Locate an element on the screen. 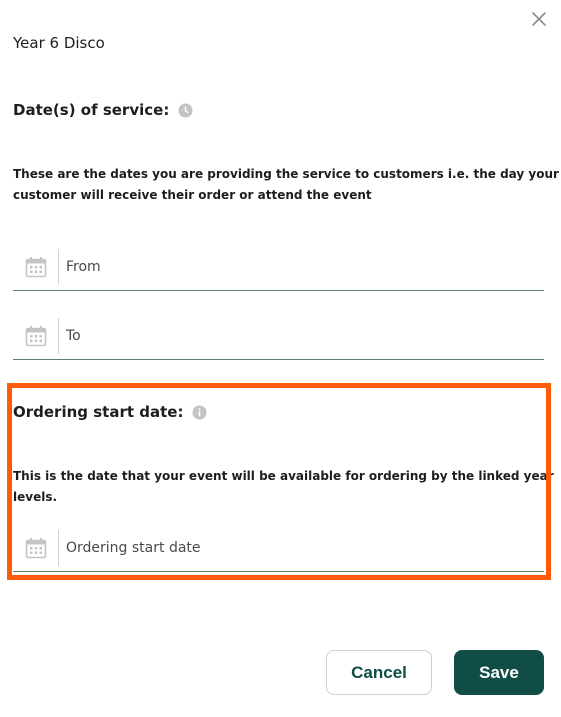 Image resolution: width=561 pixels, height=717 pixels. save-button: Save is located at coordinates (499, 672).